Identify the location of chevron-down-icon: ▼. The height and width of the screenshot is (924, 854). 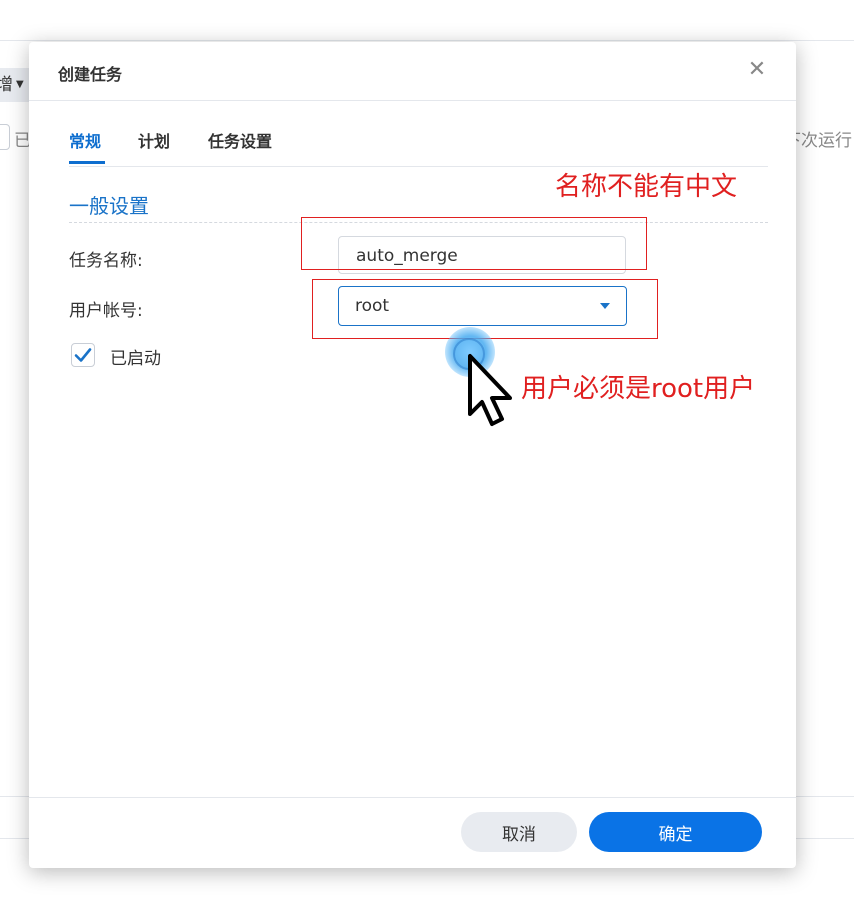
(20, 84).